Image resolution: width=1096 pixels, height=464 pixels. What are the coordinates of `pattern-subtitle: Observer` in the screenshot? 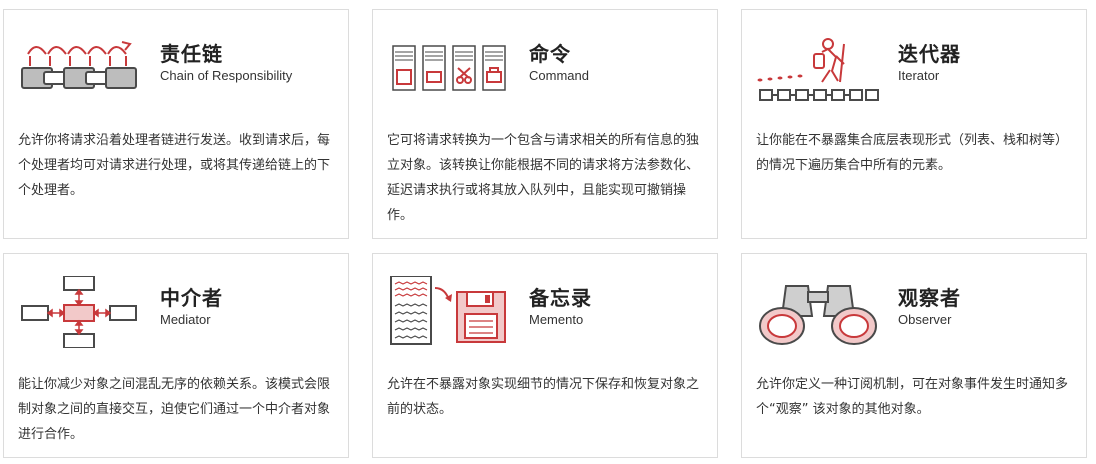 It's located at (925, 319).